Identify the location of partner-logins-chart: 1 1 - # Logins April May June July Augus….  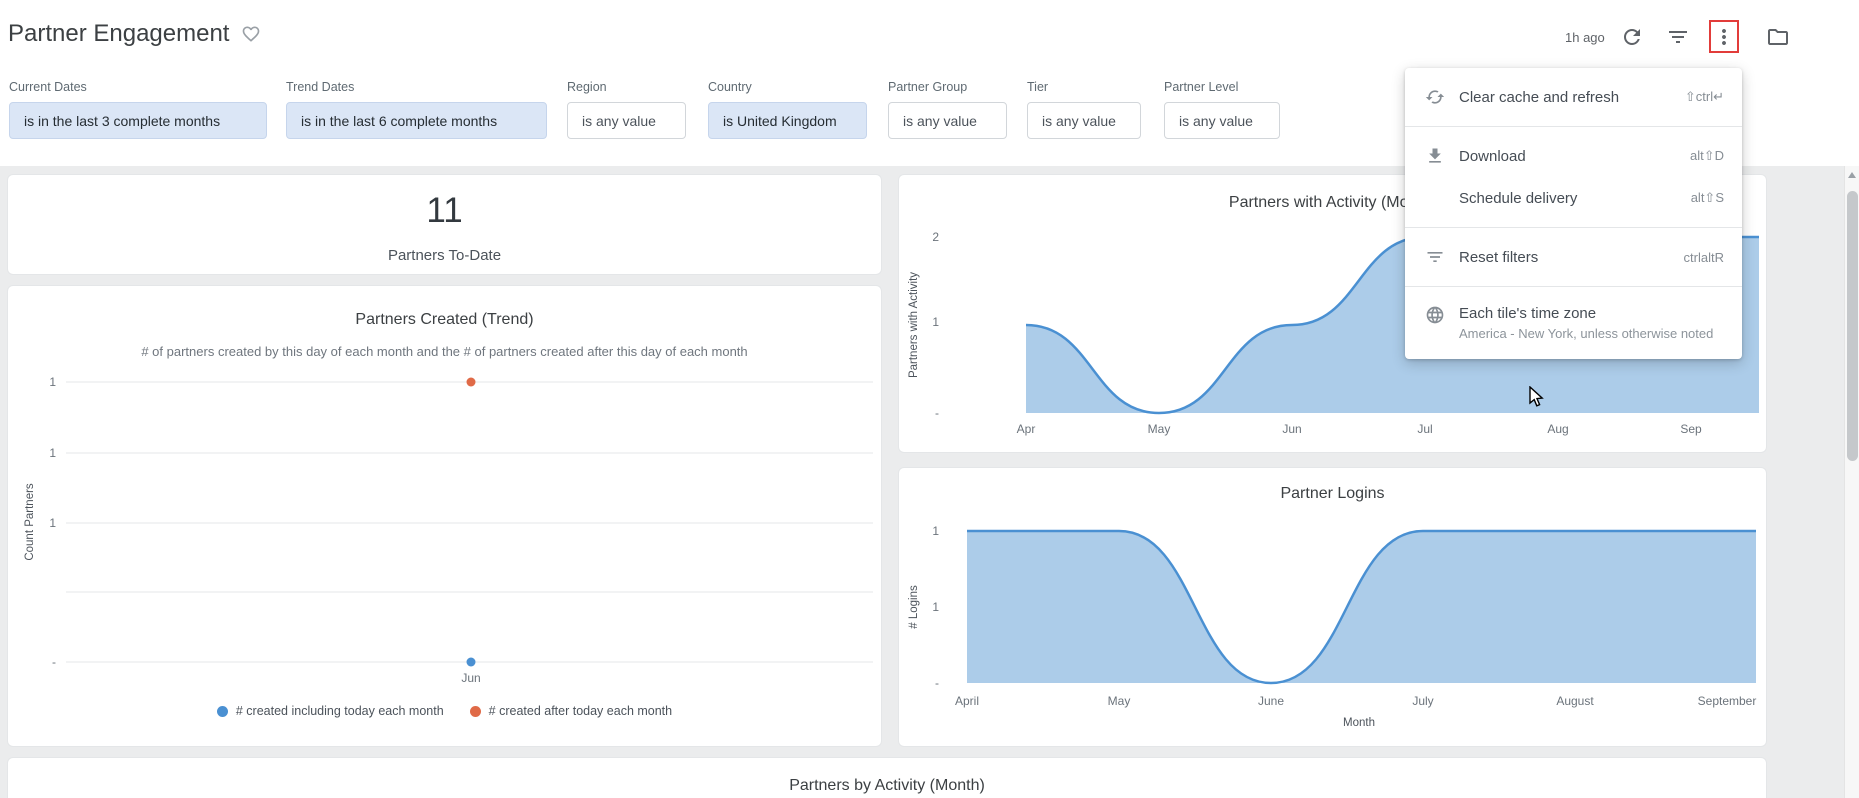
(1332, 626).